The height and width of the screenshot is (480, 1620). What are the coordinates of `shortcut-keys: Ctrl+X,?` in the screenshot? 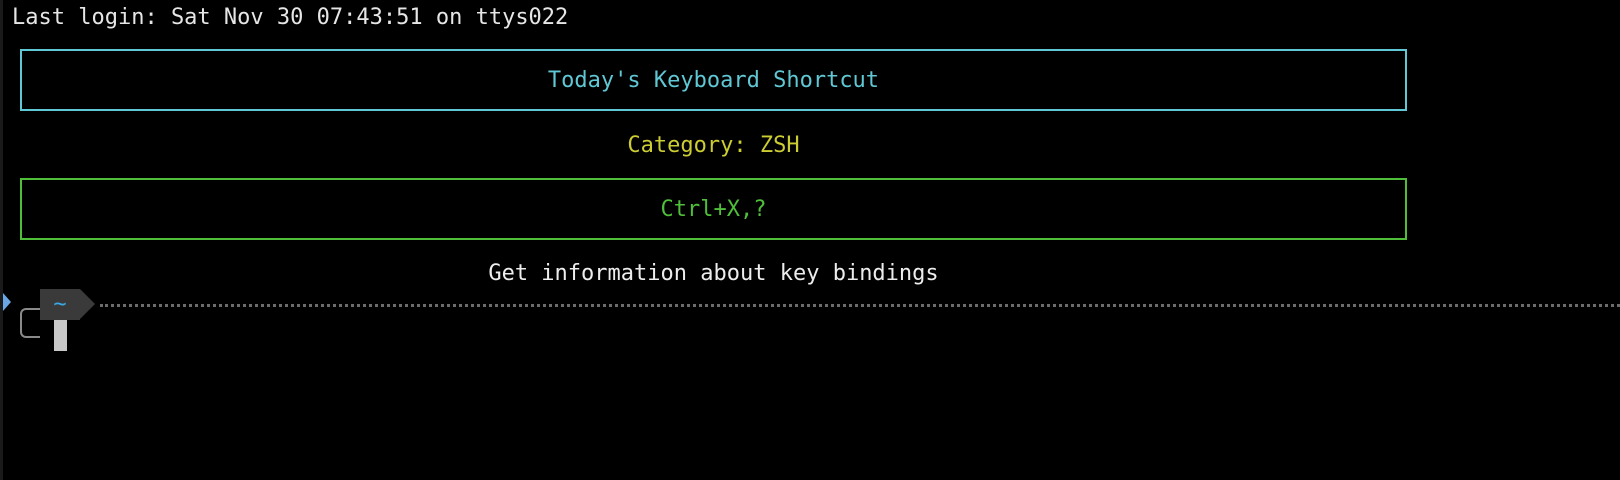 It's located at (713, 209).